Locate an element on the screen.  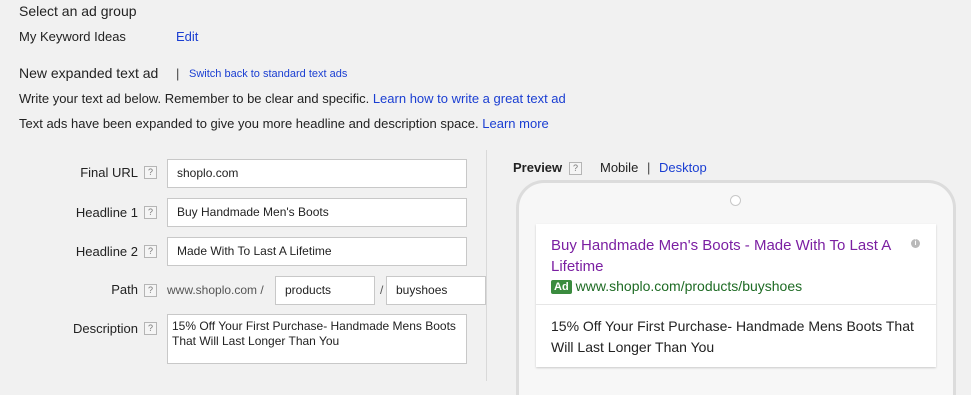
headline2-help-icon: ? is located at coordinates (150, 251).